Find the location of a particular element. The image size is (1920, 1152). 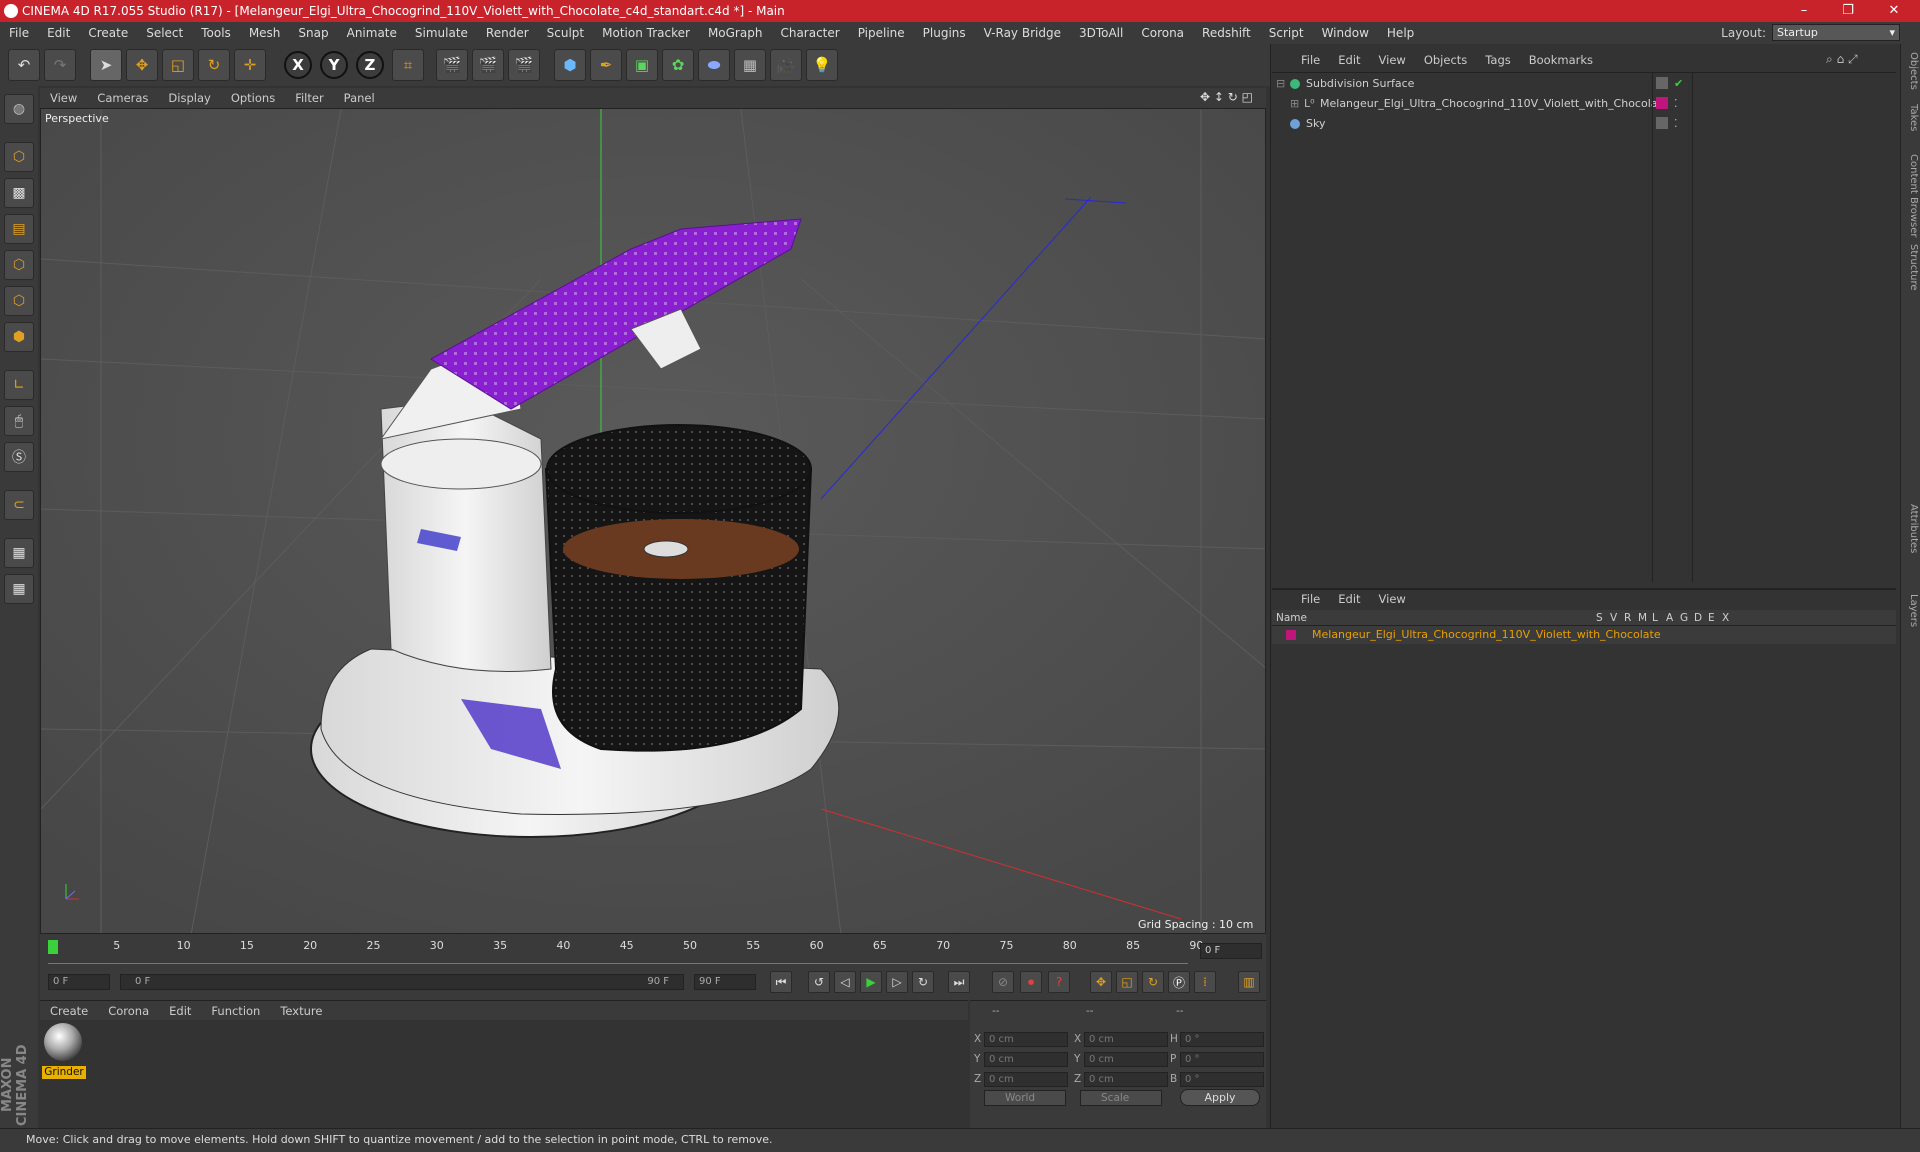

polygons-mode-button: ⬢ is located at coordinates (19, 337).